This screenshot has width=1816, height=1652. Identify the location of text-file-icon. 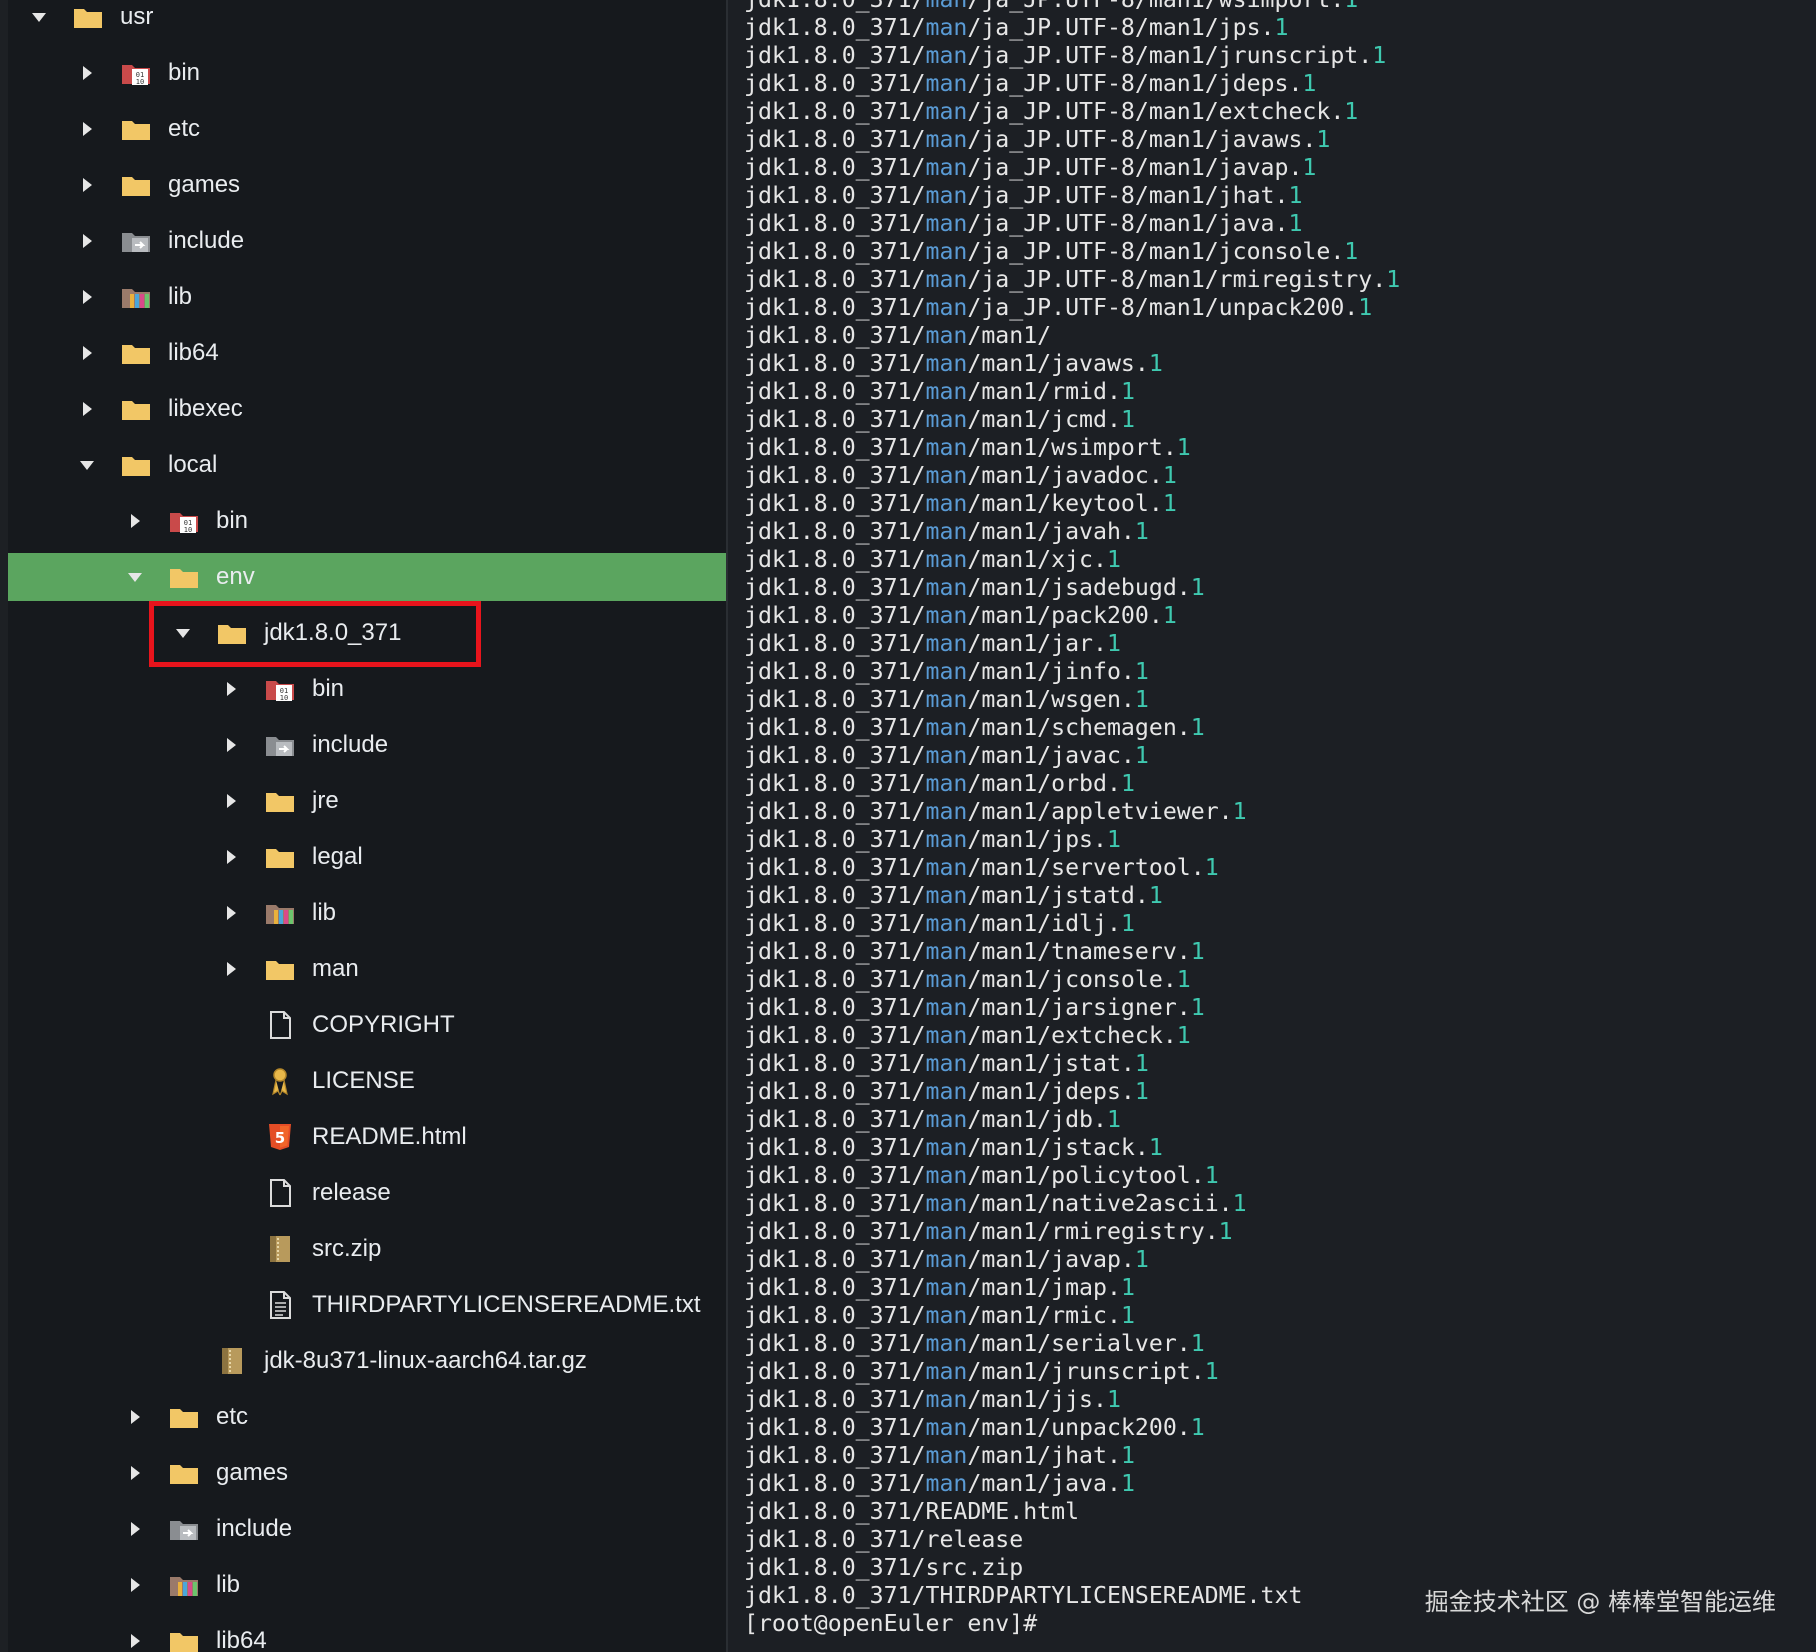
(280, 1305).